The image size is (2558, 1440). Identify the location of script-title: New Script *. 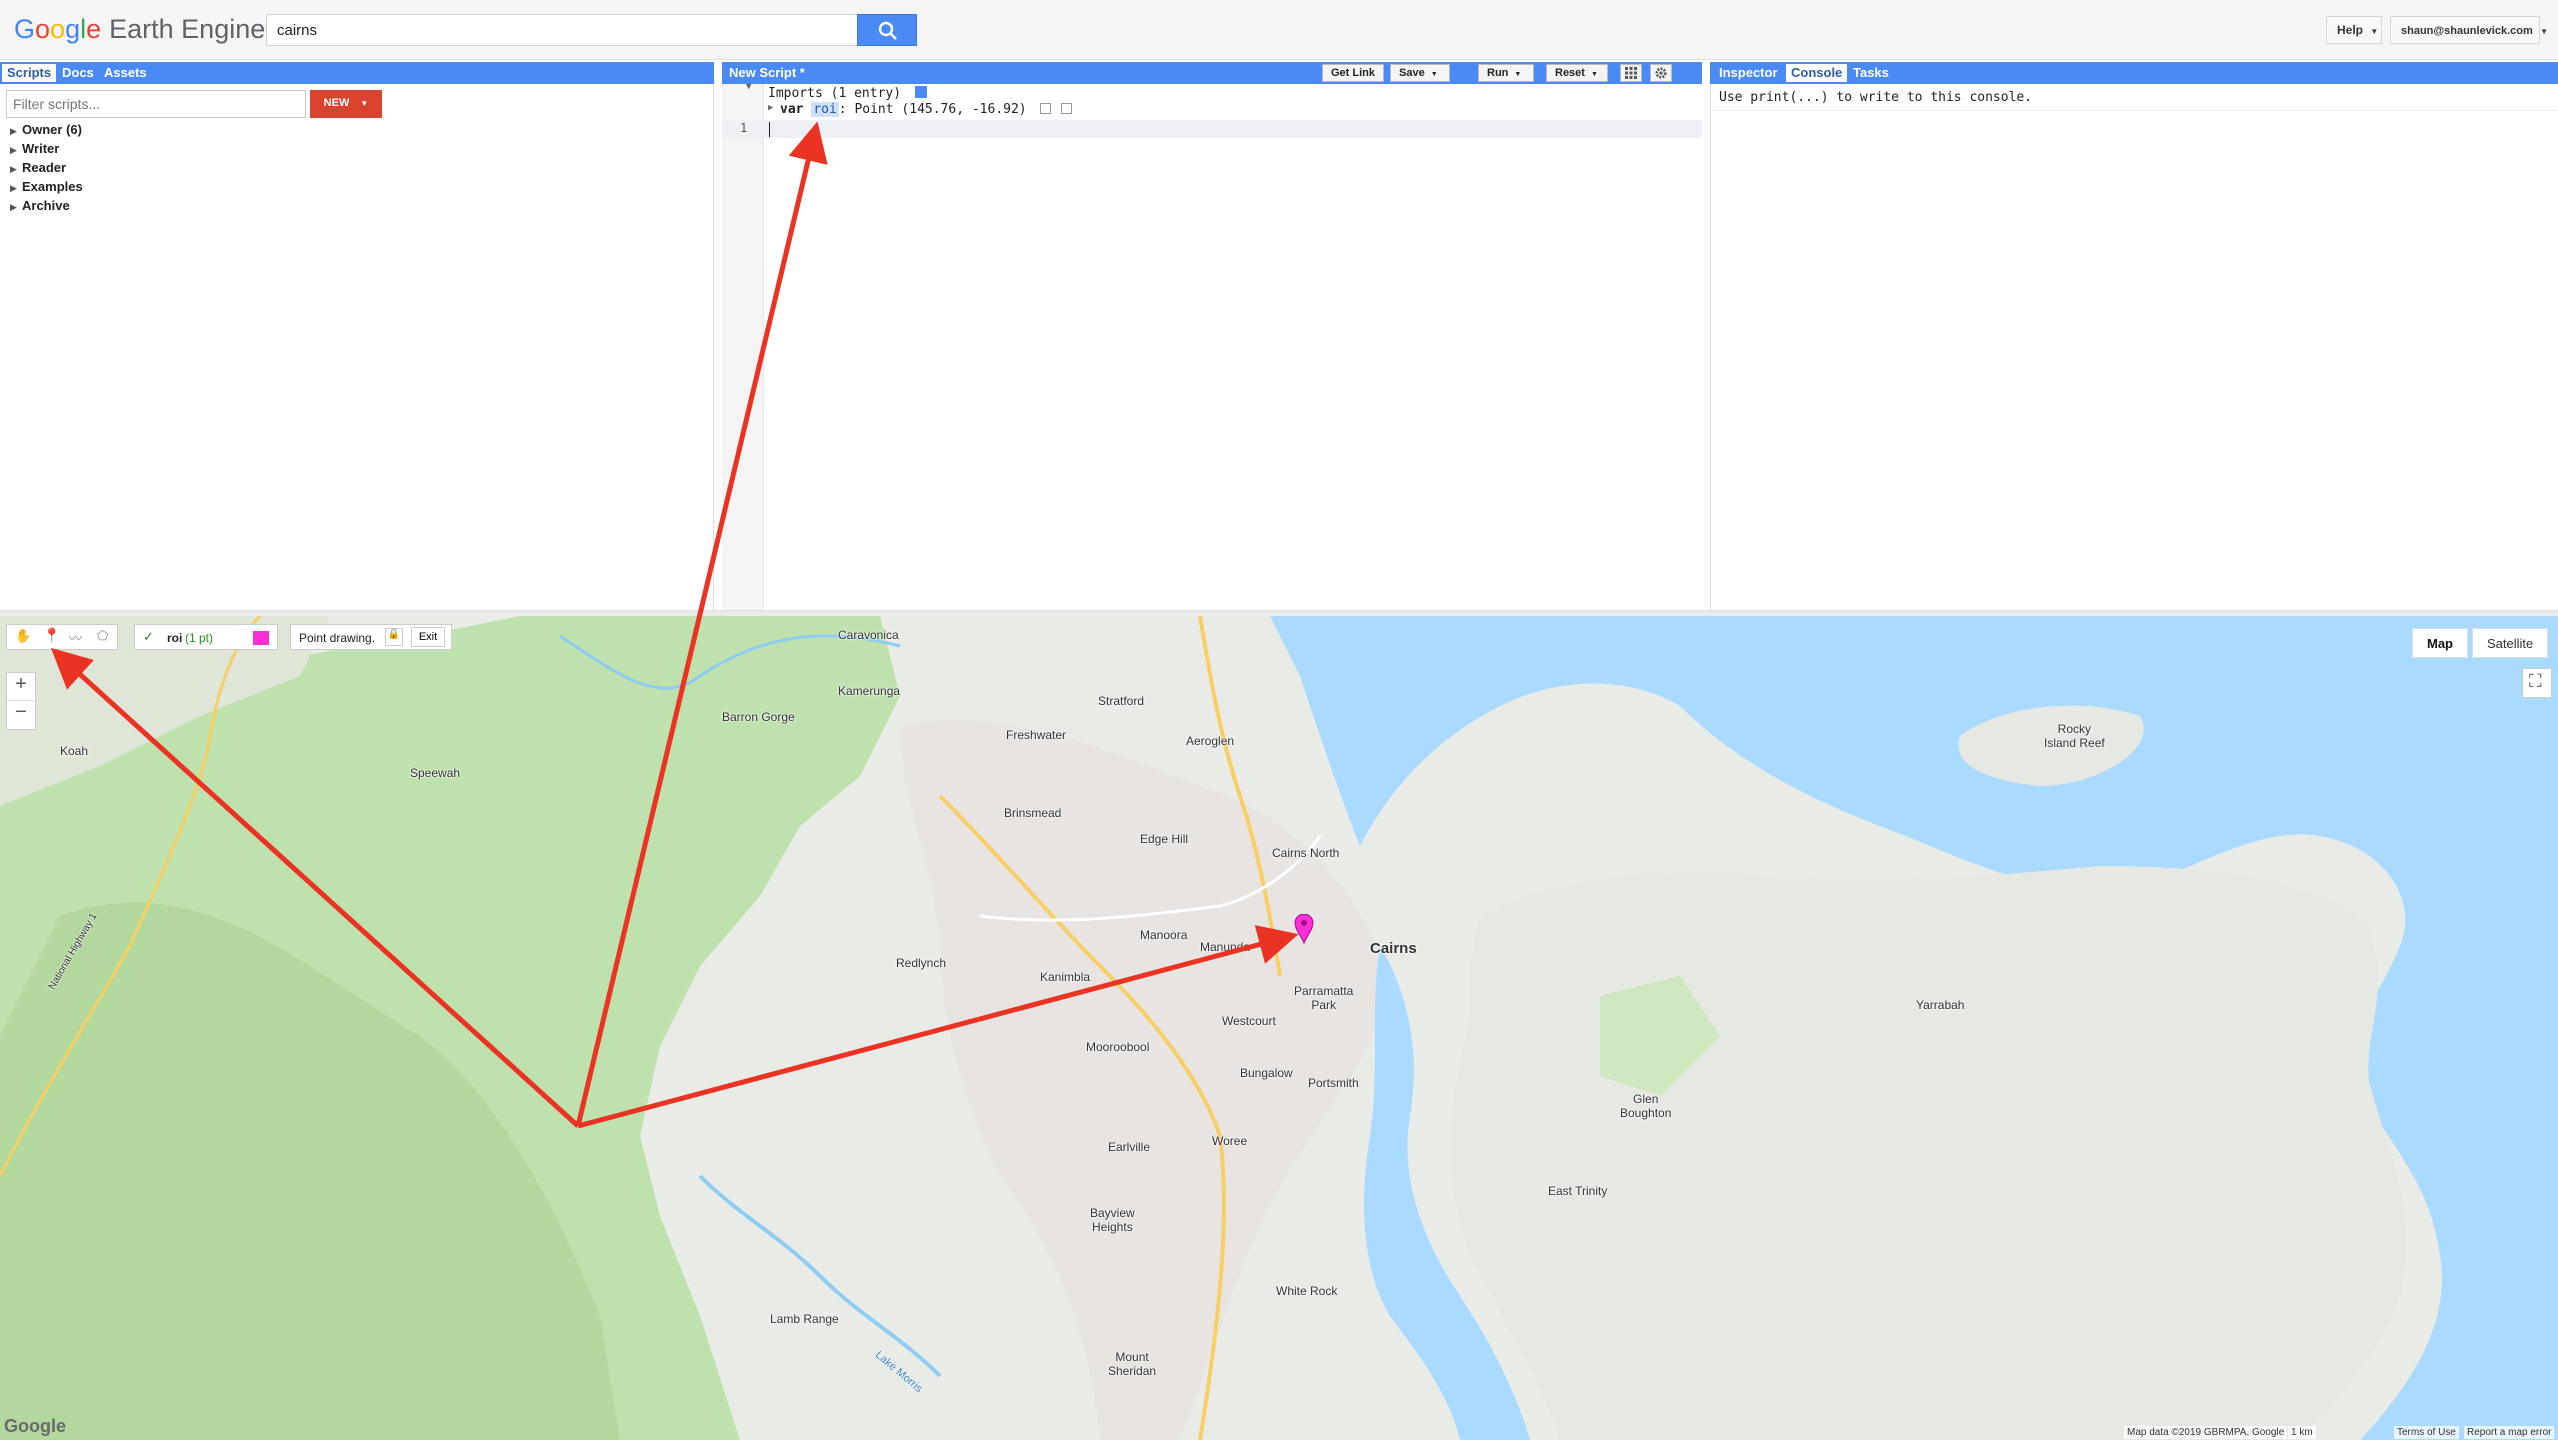
(767, 72).